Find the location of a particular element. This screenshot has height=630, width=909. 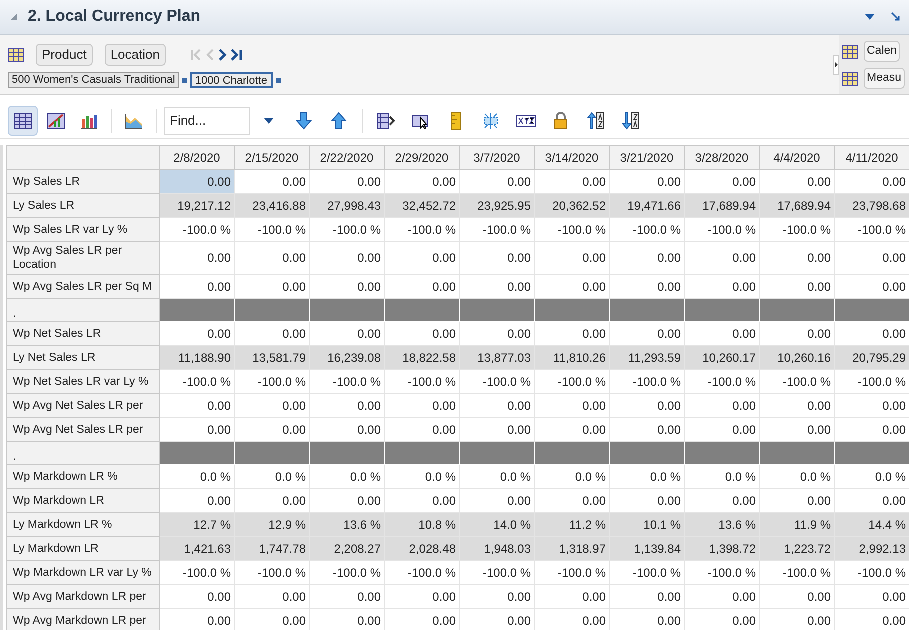

table-cell: 1,948.03 is located at coordinates (497, 548).